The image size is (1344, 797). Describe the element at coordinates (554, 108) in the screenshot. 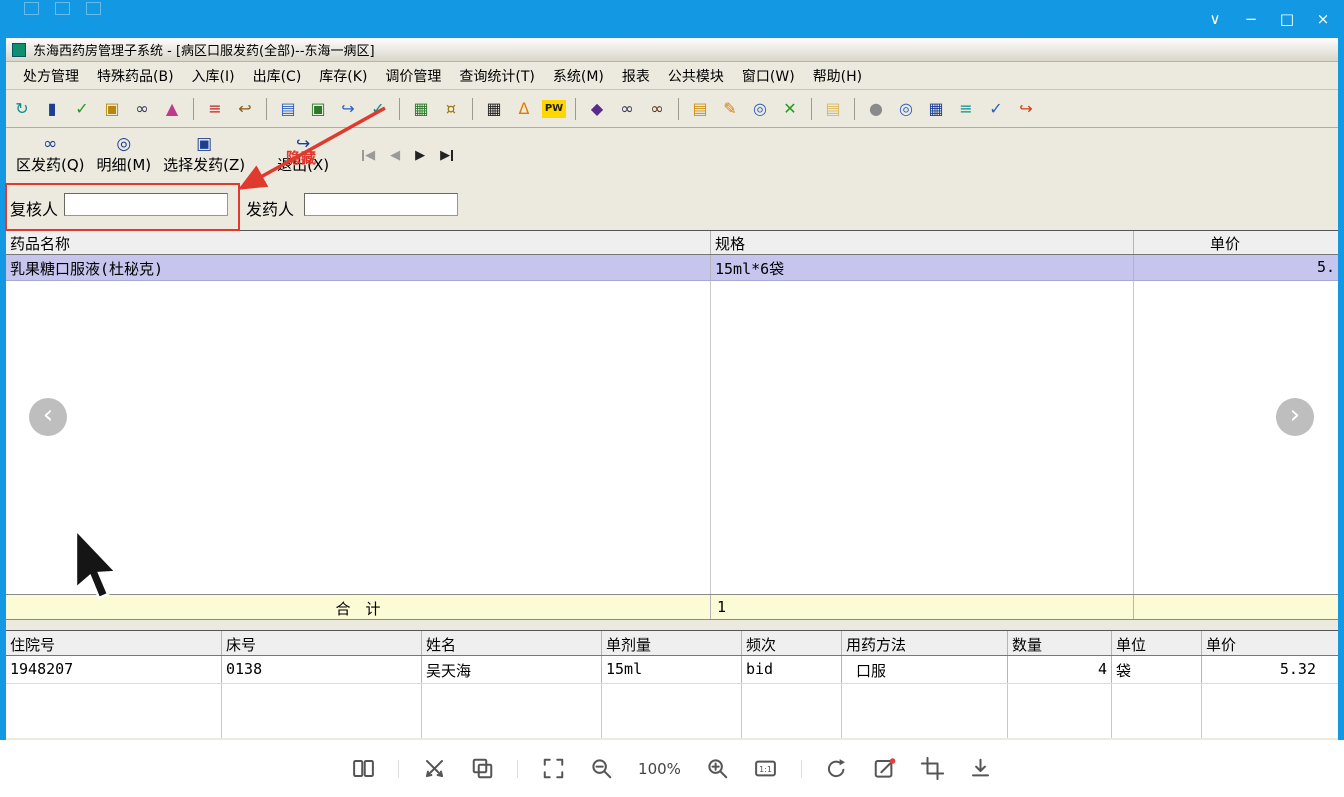

I see `password-icon: PW` at that location.